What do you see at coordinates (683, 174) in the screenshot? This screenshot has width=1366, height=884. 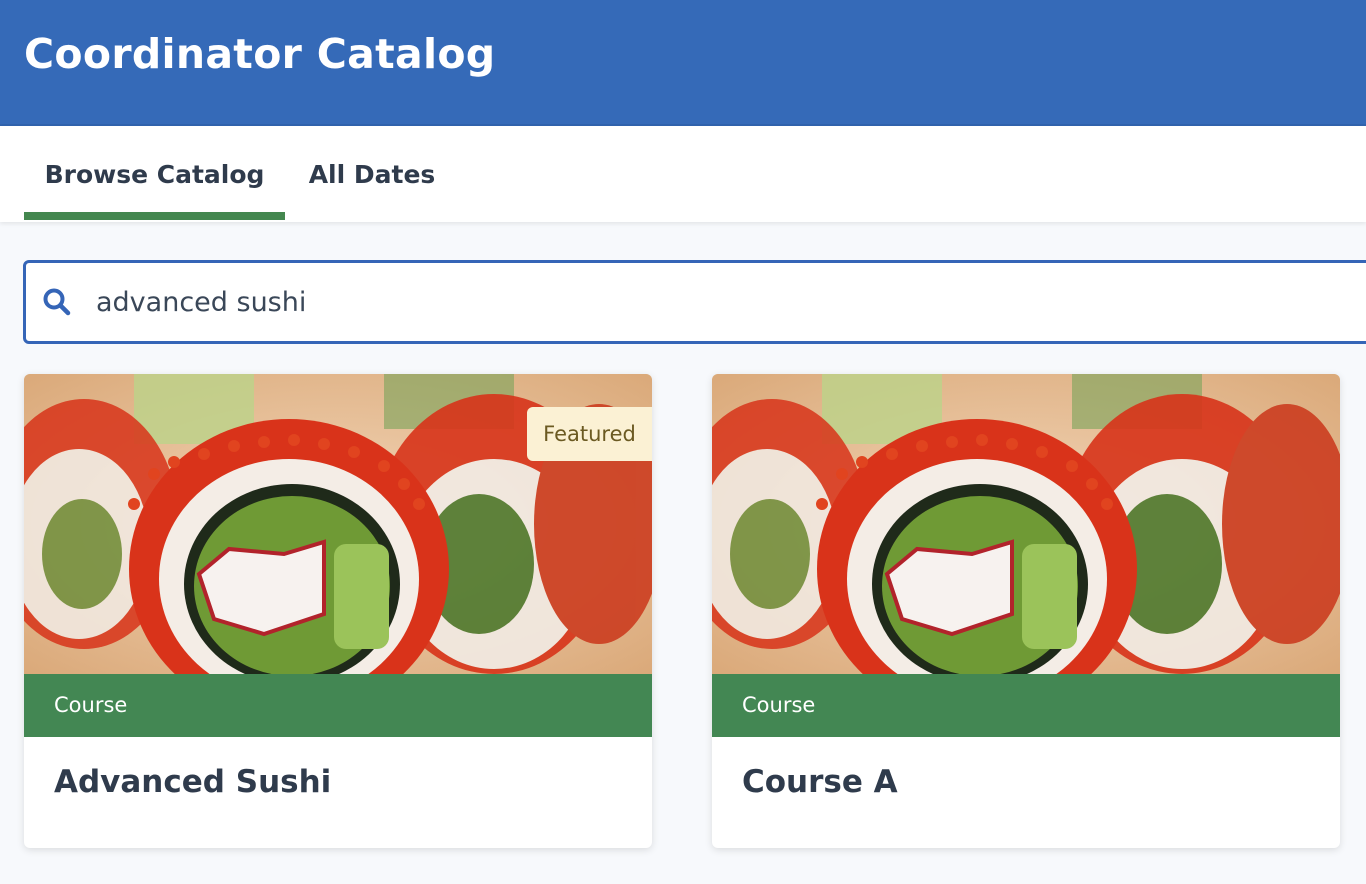 I see `tab-bar: Browse Catalog All Dates` at bounding box center [683, 174].